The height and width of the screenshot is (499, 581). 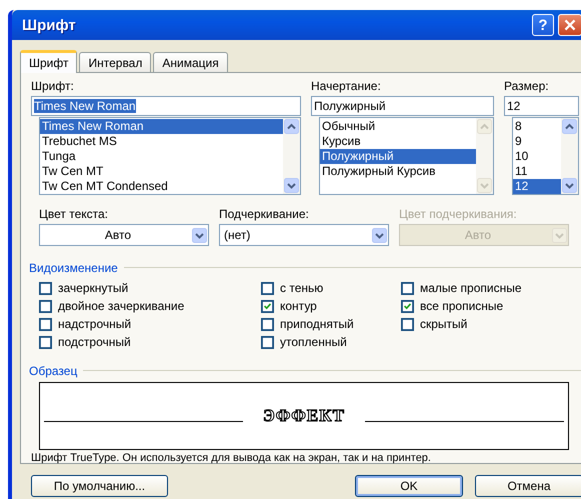 What do you see at coordinates (398, 126) in the screenshot?
I see `list-item: Обычный` at bounding box center [398, 126].